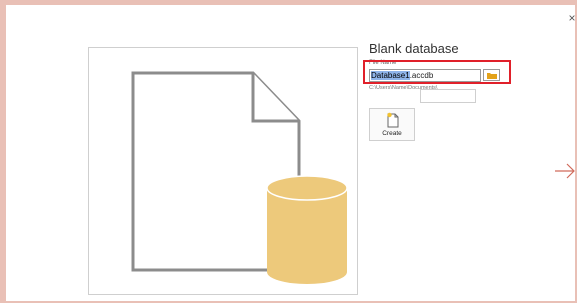 Image resolution: width=577 pixels, height=303 pixels. Describe the element at coordinates (414, 48) in the screenshot. I see `page-title: Blank database` at that location.